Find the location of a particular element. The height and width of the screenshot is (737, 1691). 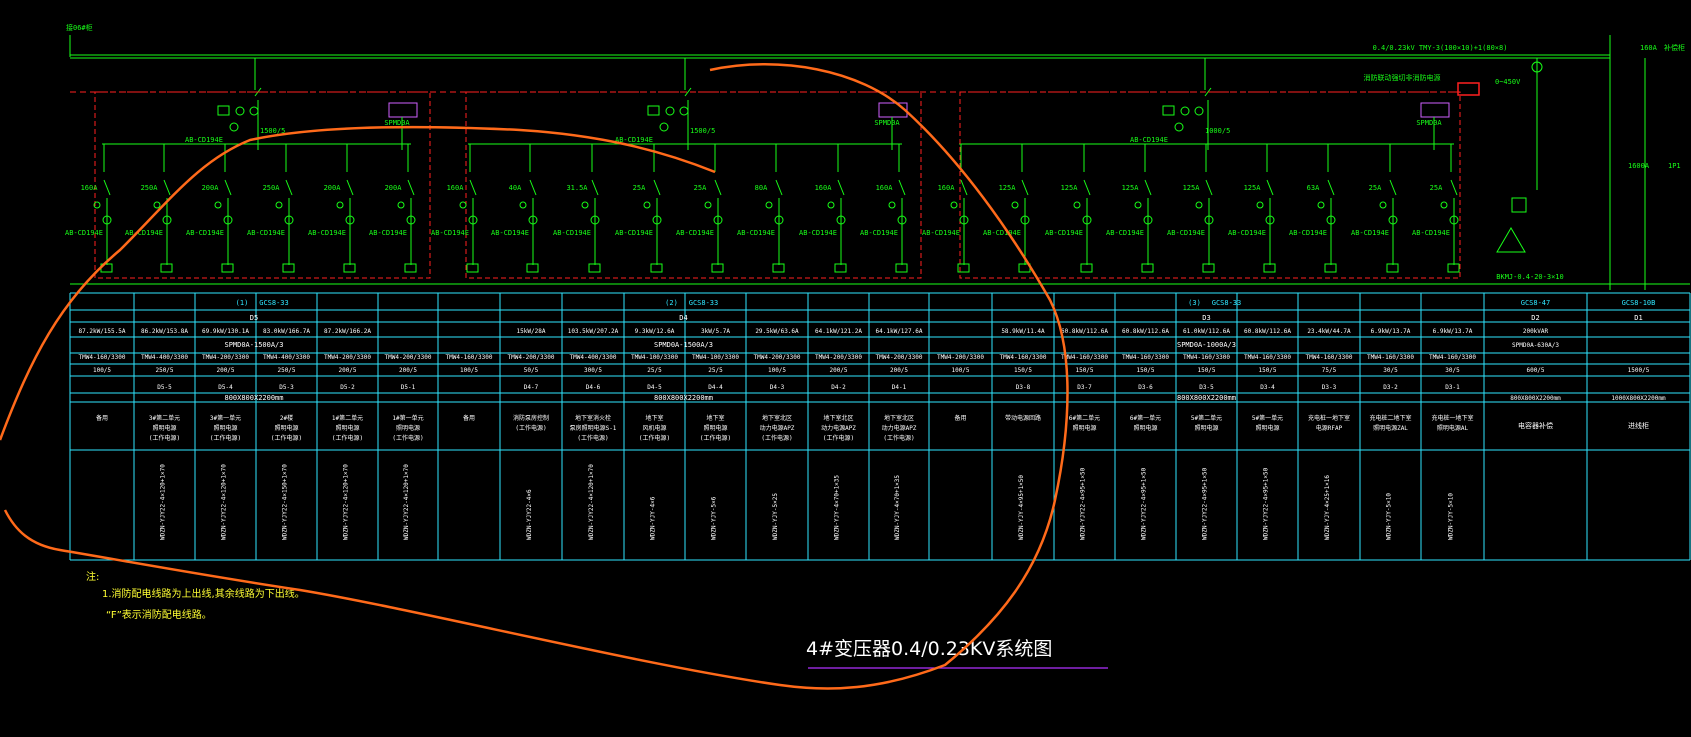

ct-ratio: 75/5 is located at coordinates (1329, 370).